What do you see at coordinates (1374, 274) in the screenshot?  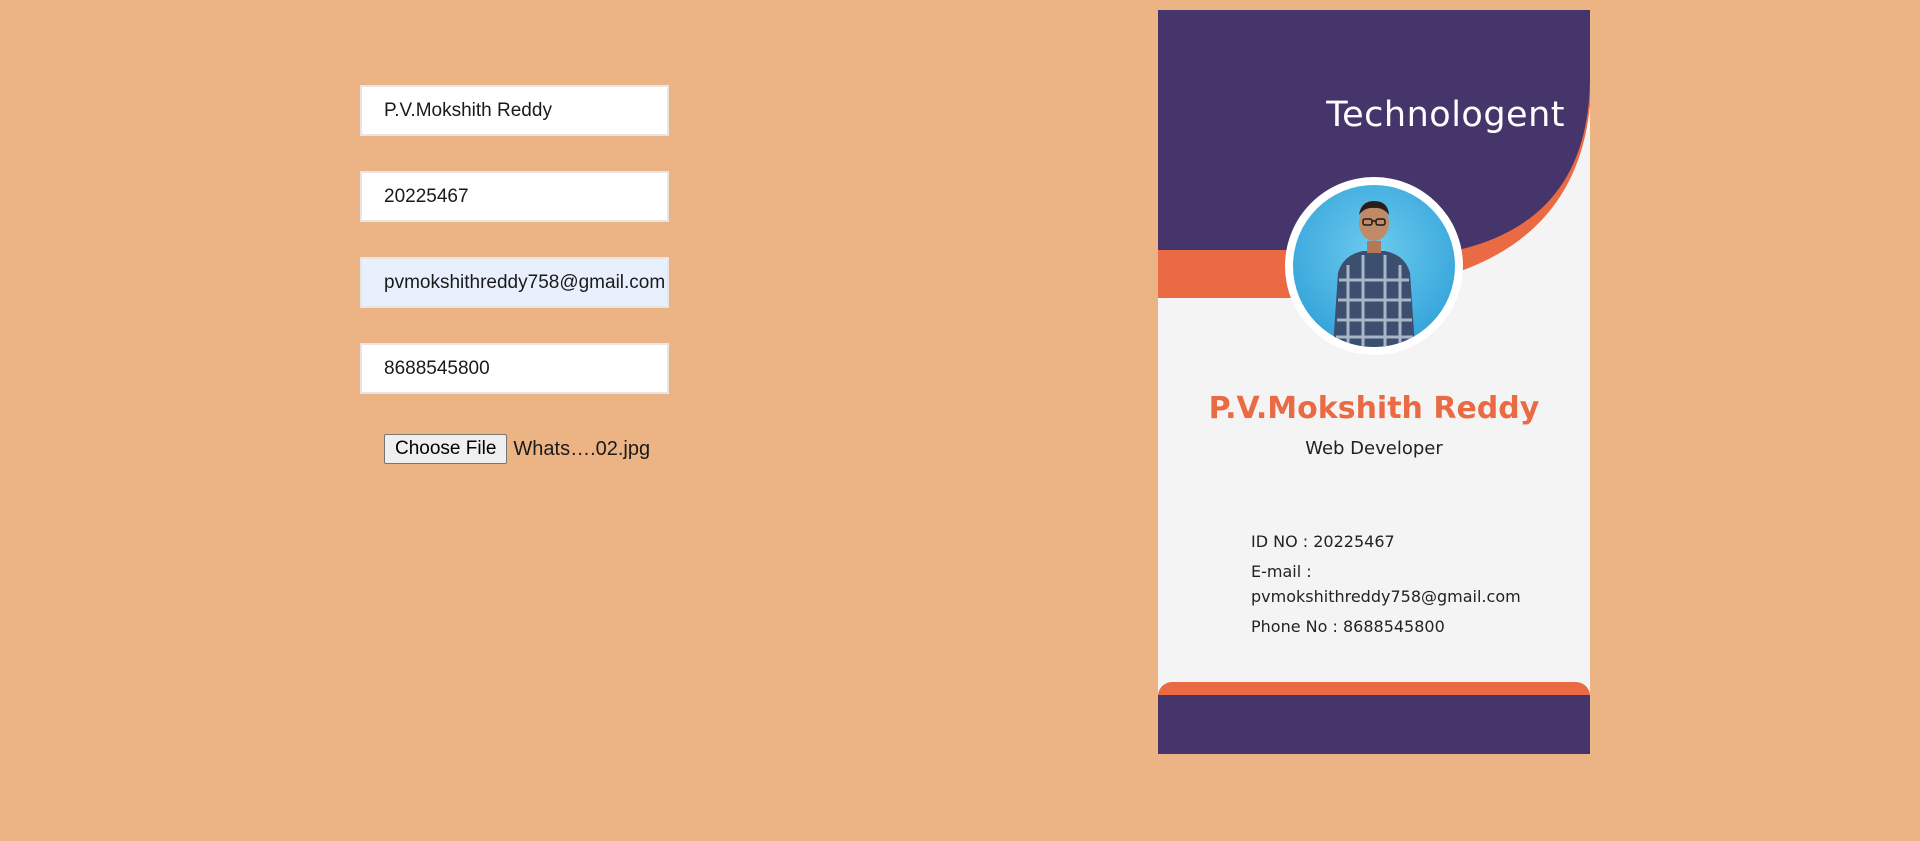 I see `person-photo-icon` at bounding box center [1374, 274].